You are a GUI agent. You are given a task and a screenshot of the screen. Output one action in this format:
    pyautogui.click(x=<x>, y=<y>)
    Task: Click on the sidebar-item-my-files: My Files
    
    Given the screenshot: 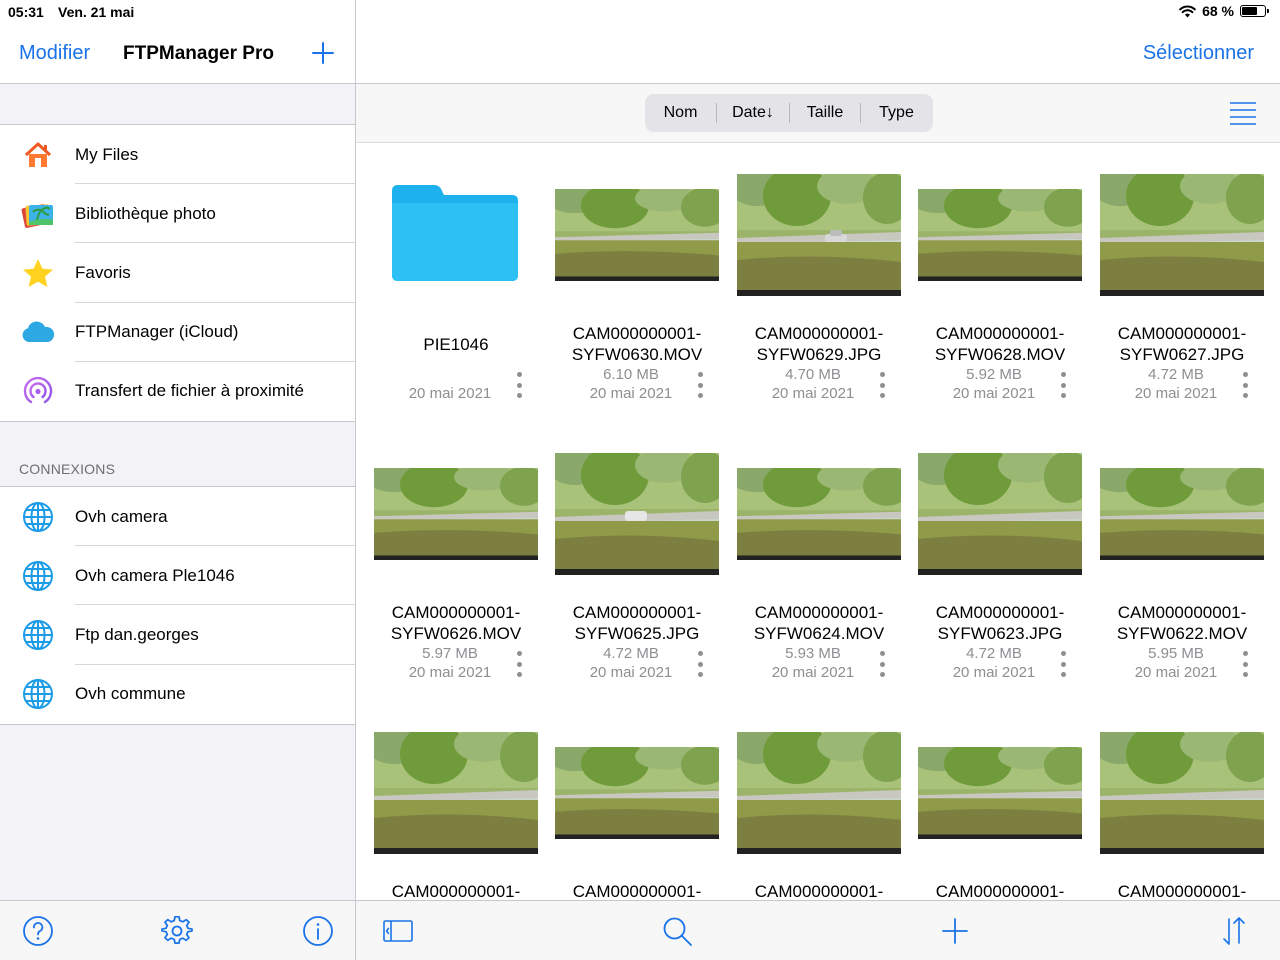 What is the action you would take?
    pyautogui.click(x=177, y=155)
    